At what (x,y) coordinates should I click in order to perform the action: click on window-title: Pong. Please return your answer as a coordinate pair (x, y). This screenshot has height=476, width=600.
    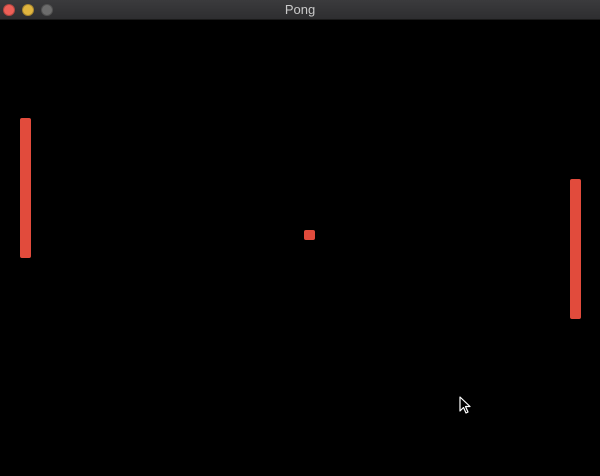
    Looking at the image, I should click on (300, 9).